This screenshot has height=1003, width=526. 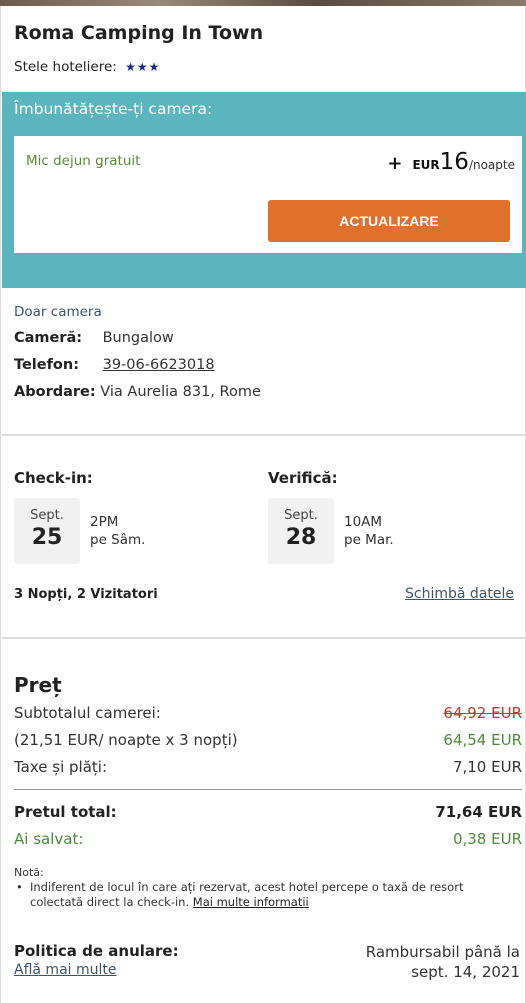 What do you see at coordinates (118, 540) in the screenshot?
I see `checkin-weekday: pe Sâm.` at bounding box center [118, 540].